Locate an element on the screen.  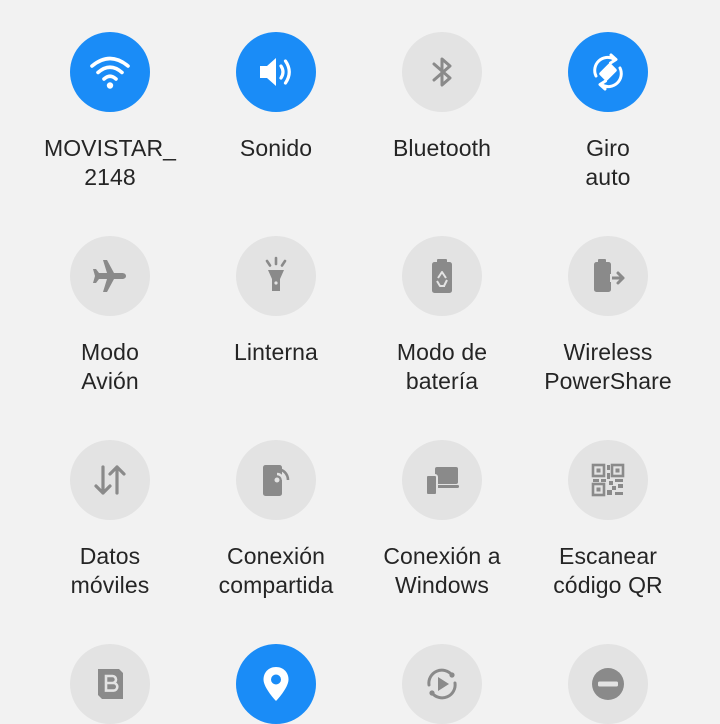
bluetooth-icon is located at coordinates (442, 72).